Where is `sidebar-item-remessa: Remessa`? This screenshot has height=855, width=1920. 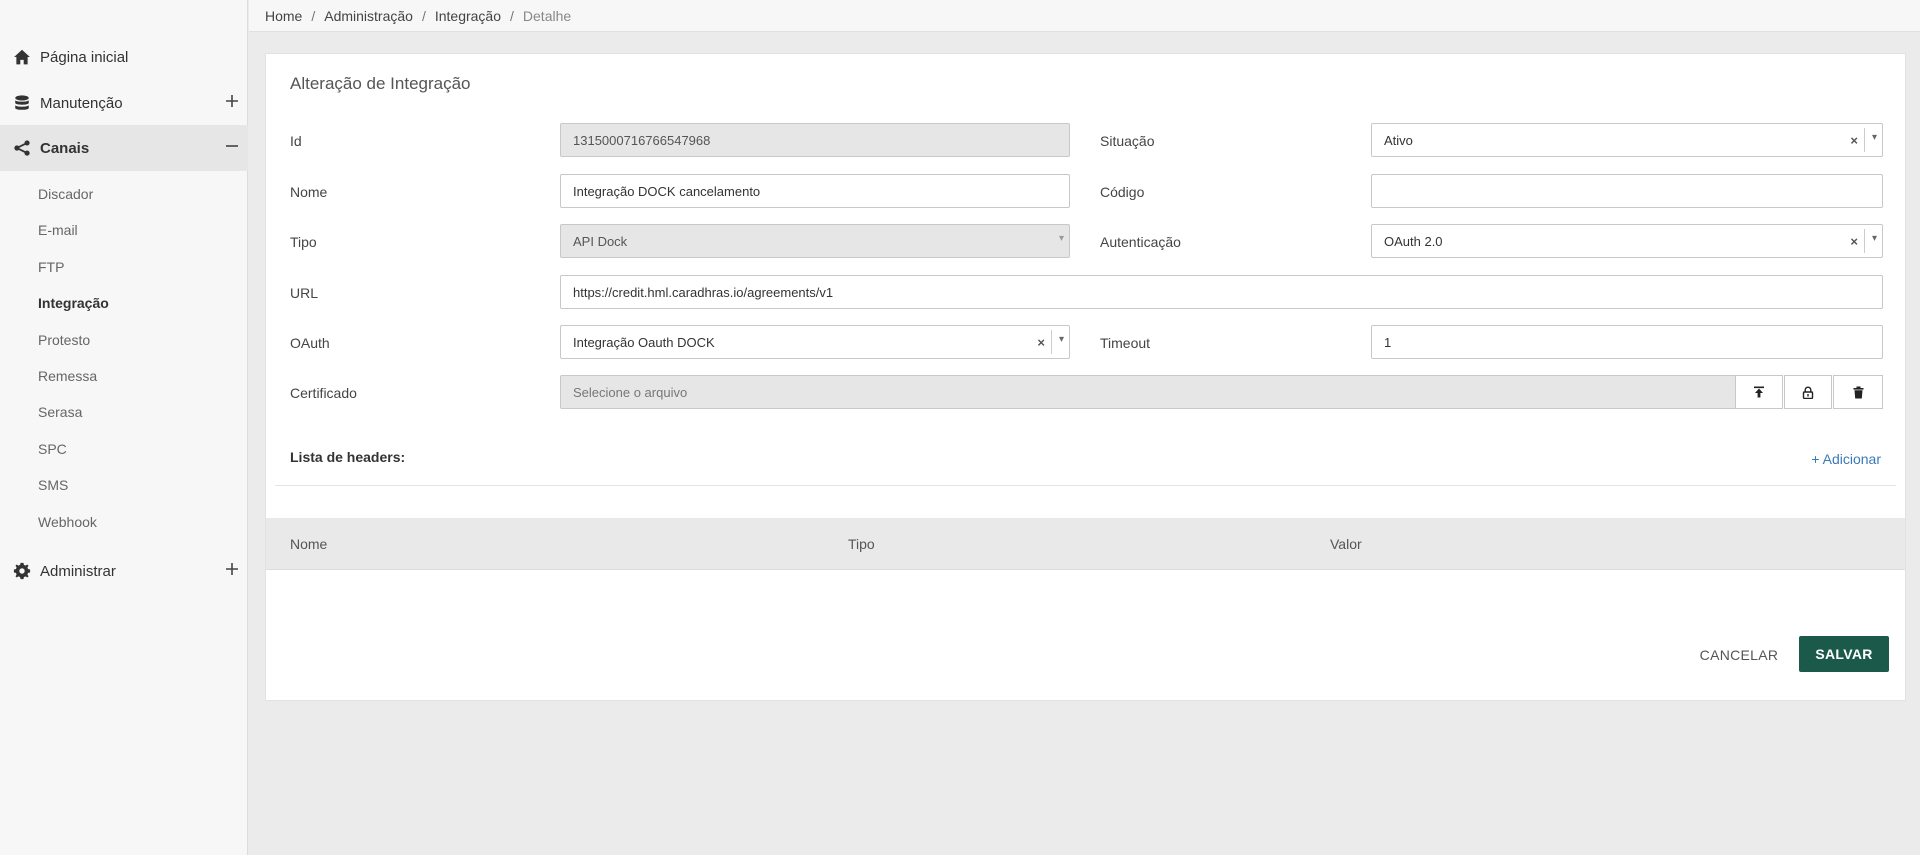
sidebar-item-remessa: Remessa is located at coordinates (67, 376).